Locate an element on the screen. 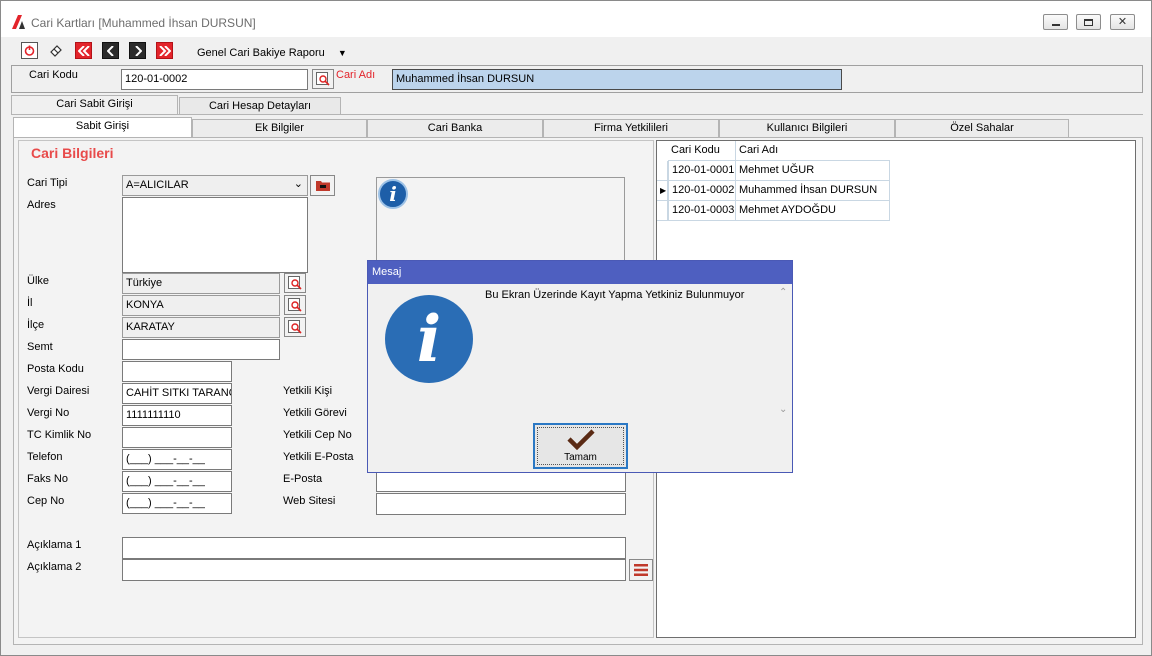 Image resolution: width=1152 pixels, height=656 pixels. close-button: ✕ is located at coordinates (1122, 22).